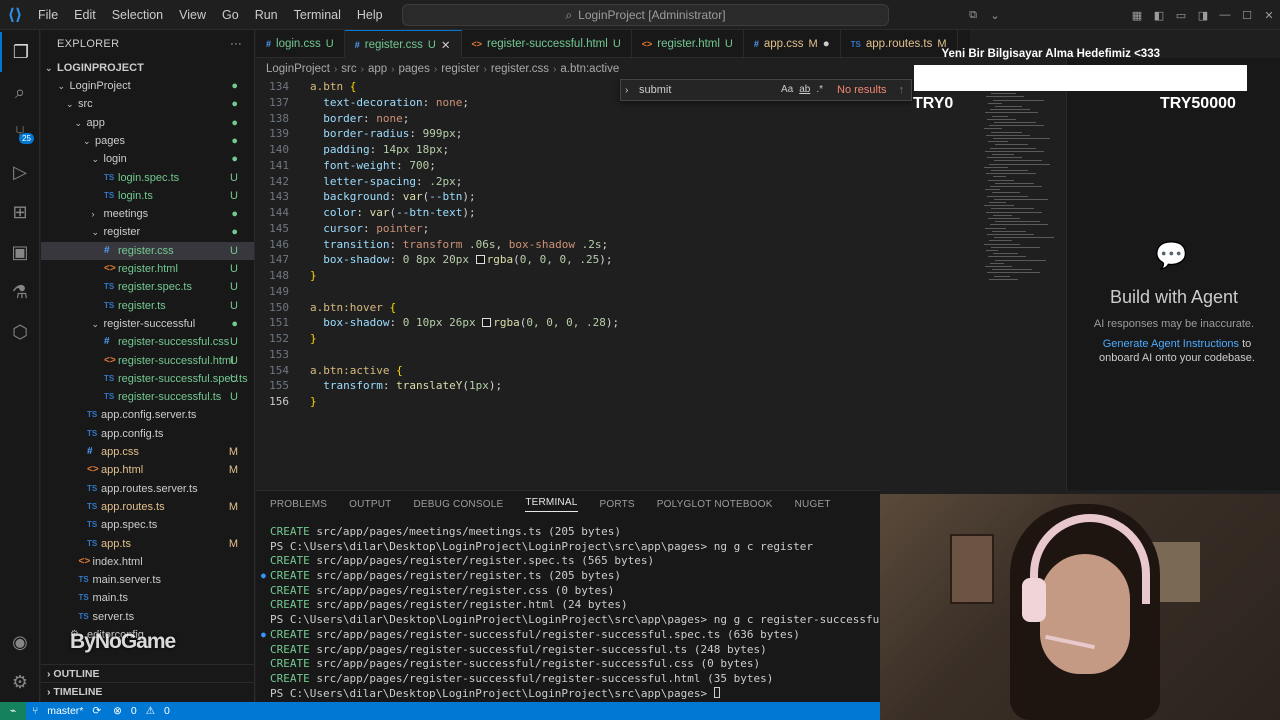  I want to click on problems-status: ⊗ 0 ⚠ 0, so click(144, 711).